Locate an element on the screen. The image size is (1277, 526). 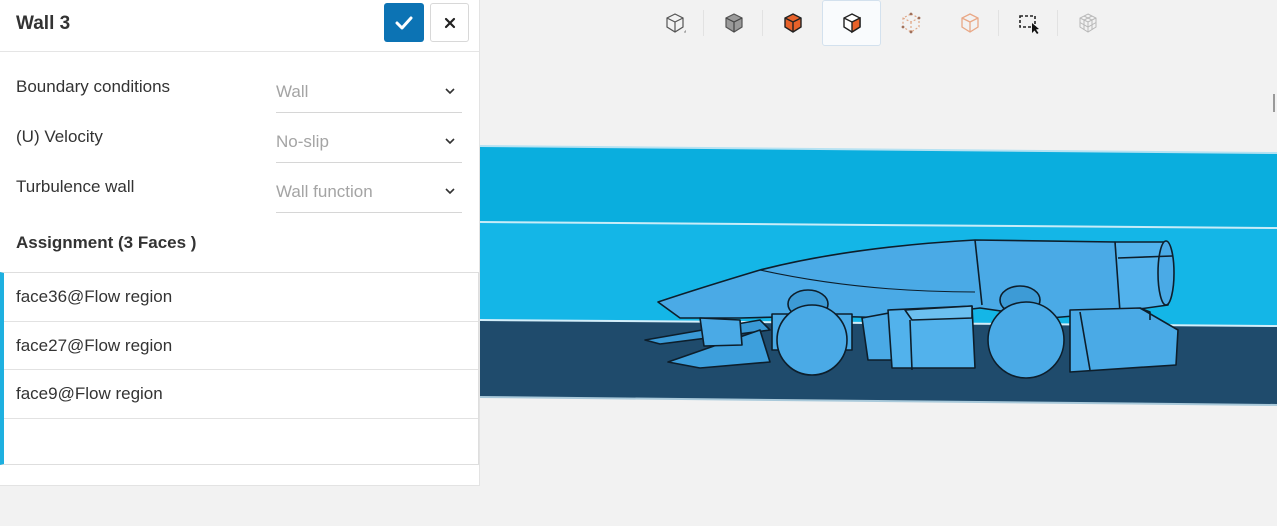
turbulence-wall-select: Wall function is located at coordinates (369, 191).